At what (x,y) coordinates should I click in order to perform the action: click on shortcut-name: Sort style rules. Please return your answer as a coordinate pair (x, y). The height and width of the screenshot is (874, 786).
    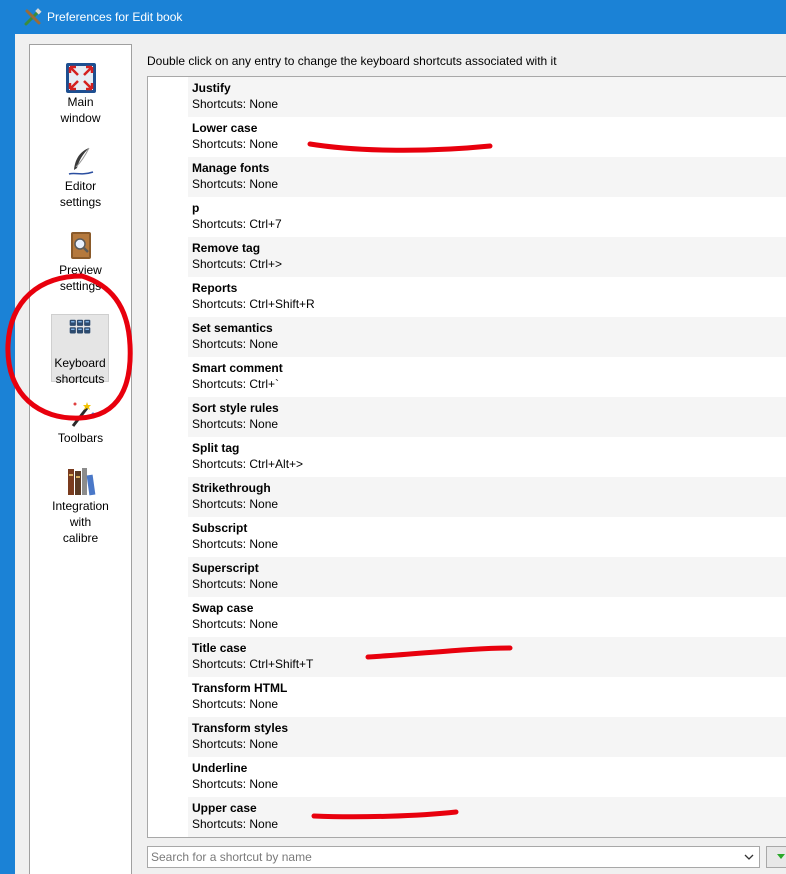
    Looking at the image, I should click on (235, 408).